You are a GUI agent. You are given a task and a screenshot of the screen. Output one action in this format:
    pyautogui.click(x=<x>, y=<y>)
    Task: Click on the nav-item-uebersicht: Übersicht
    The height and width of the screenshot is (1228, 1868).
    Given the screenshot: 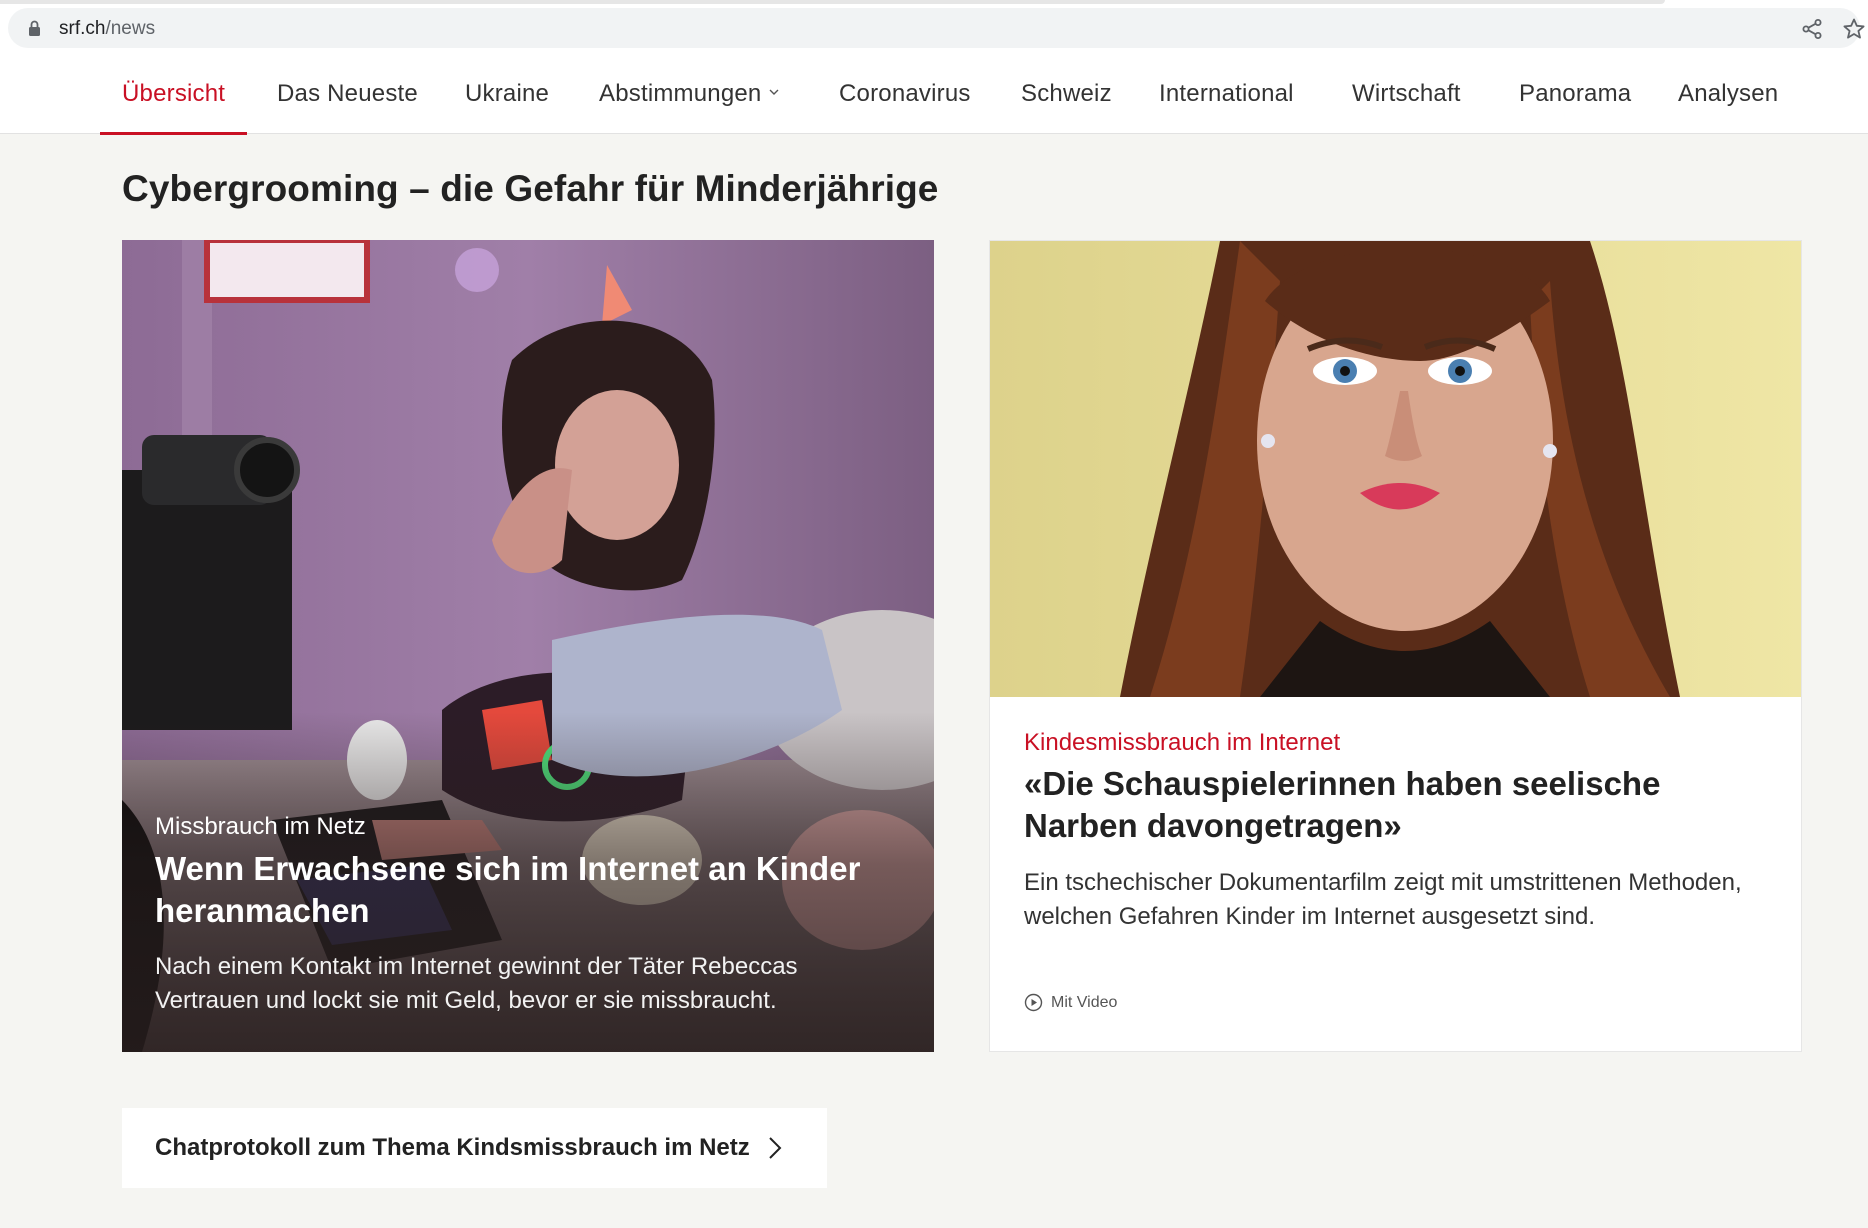 What is the action you would take?
    pyautogui.click(x=174, y=94)
    